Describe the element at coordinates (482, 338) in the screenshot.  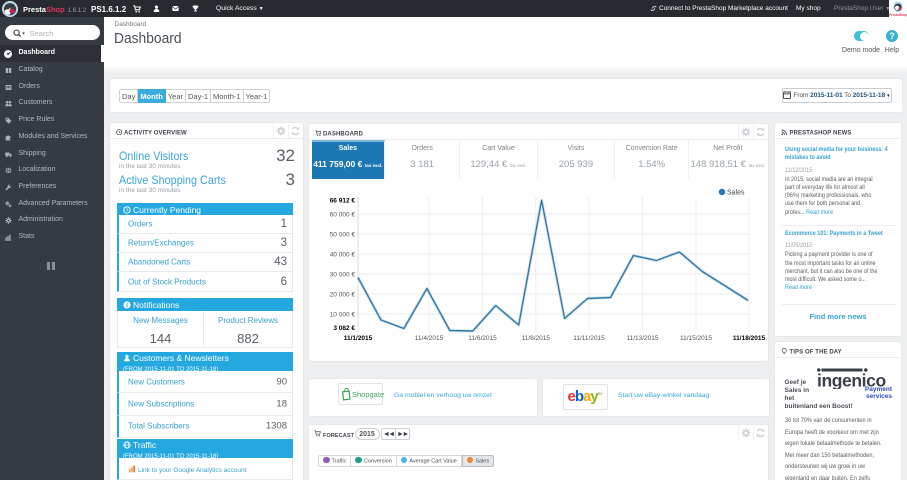
I see `svg-text: 11/6/2015` at that location.